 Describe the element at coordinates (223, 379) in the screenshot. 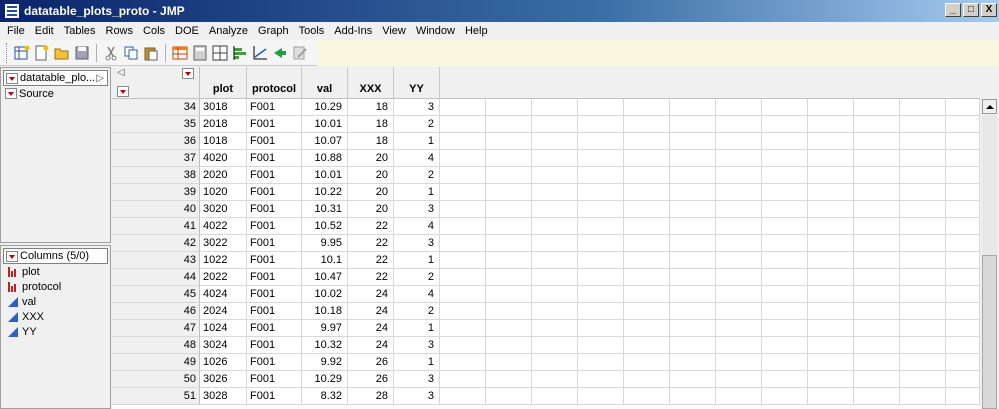

I see `cell-plot: 3026` at that location.